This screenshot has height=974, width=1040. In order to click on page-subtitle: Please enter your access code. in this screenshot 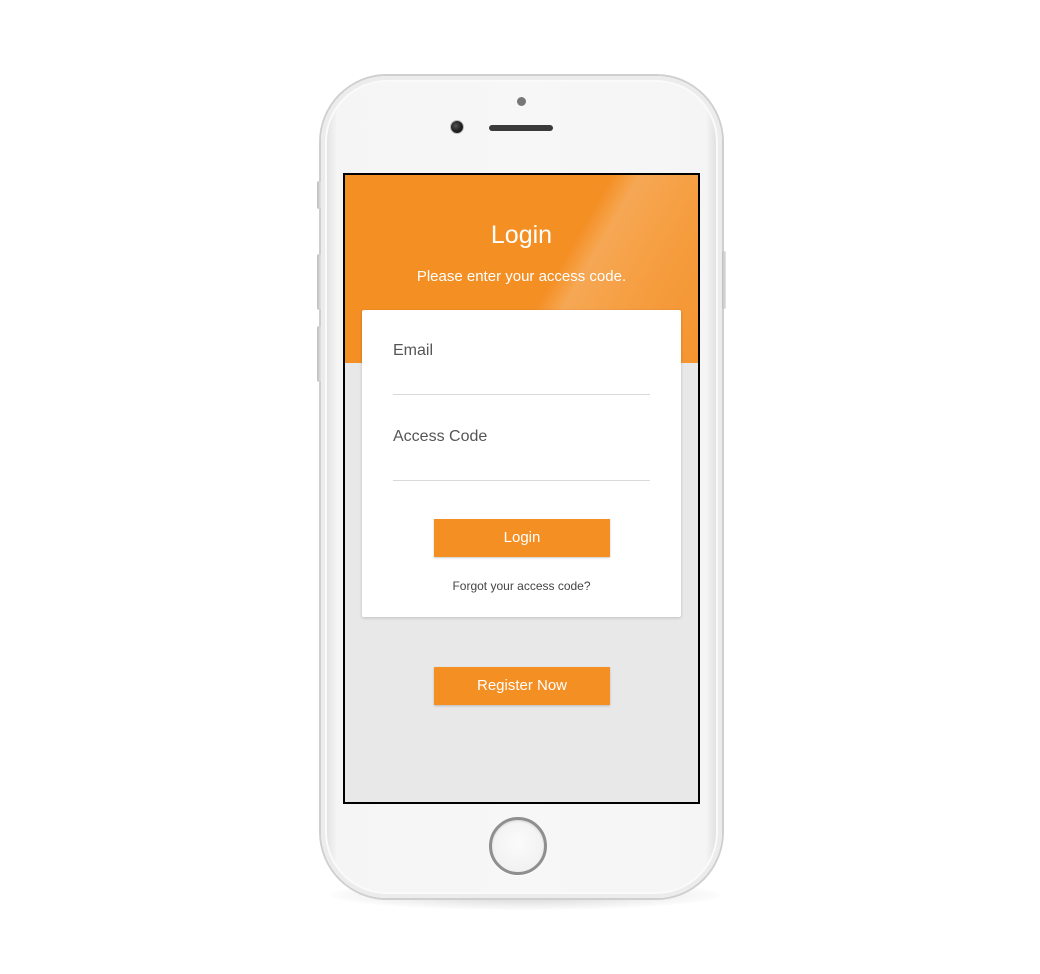, I will do `click(521, 276)`.